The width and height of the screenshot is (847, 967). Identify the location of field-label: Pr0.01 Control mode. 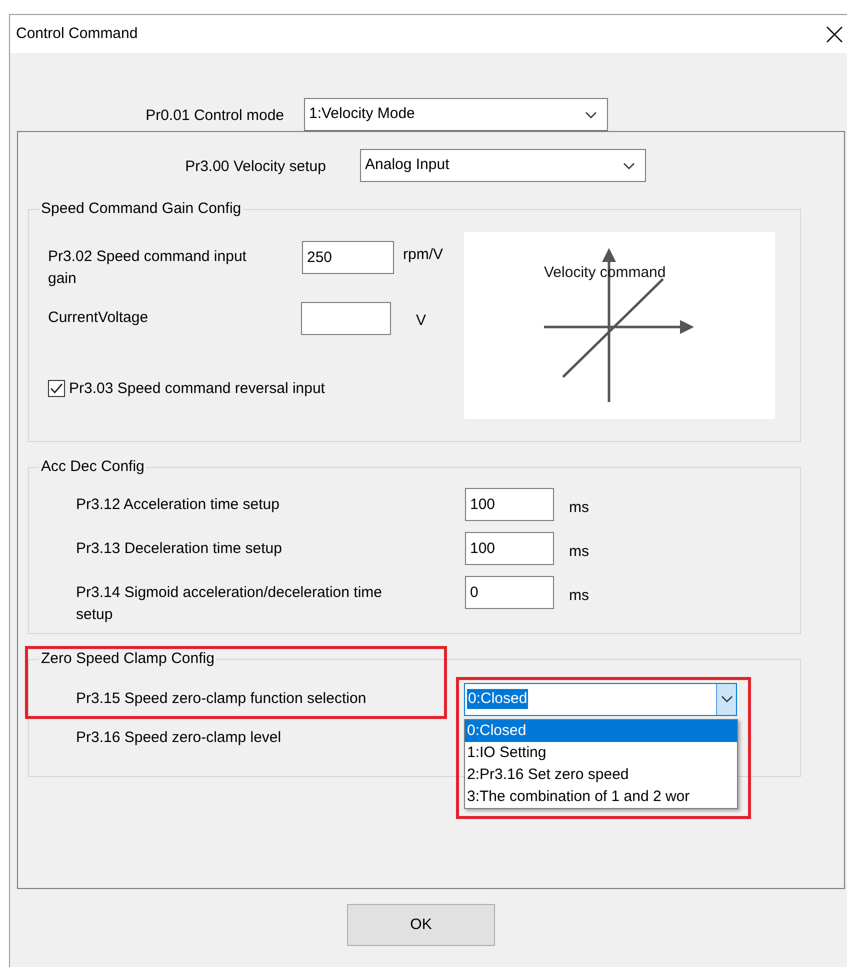
(215, 116).